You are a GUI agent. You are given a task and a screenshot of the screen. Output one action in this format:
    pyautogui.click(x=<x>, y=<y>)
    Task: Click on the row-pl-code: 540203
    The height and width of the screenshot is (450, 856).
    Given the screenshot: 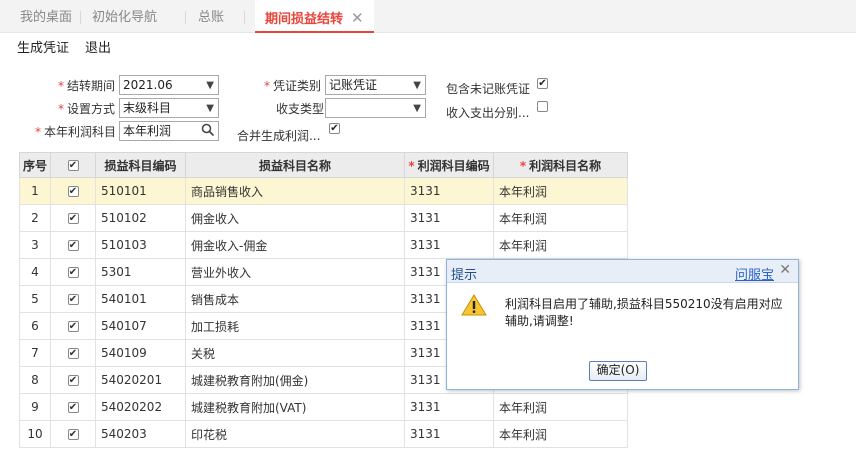 What is the action you would take?
    pyautogui.click(x=140, y=434)
    